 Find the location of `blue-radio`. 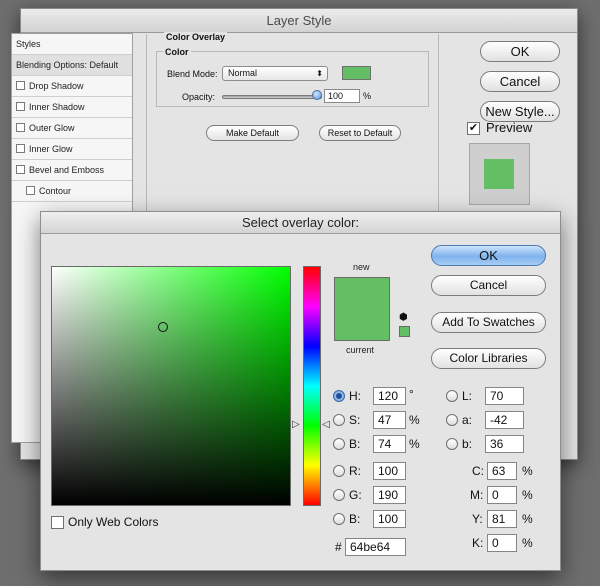

blue-radio is located at coordinates (339, 519).